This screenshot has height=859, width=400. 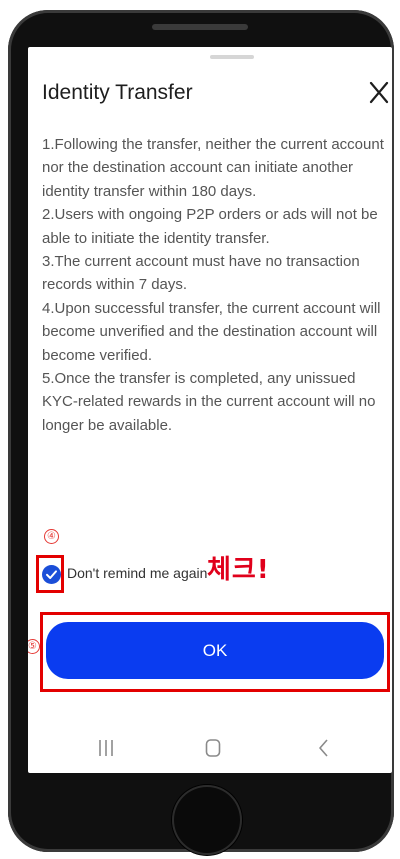 What do you see at coordinates (215, 650) in the screenshot?
I see `ok-button: OK` at bounding box center [215, 650].